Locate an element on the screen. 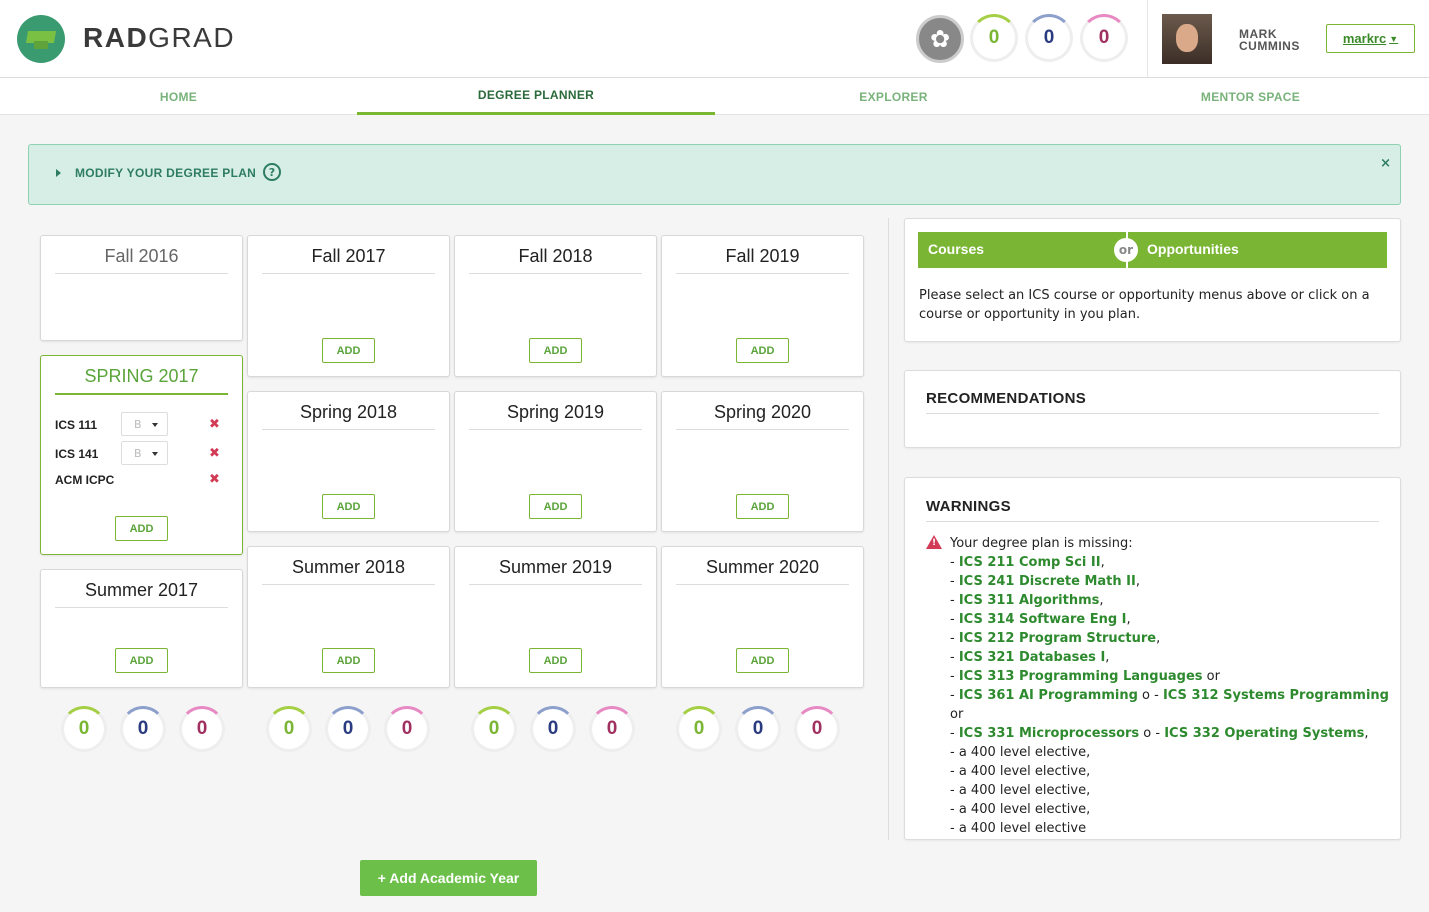 The image size is (1429, 912). missing-course-link: ICS 332 Operating Systems is located at coordinates (1264, 733).